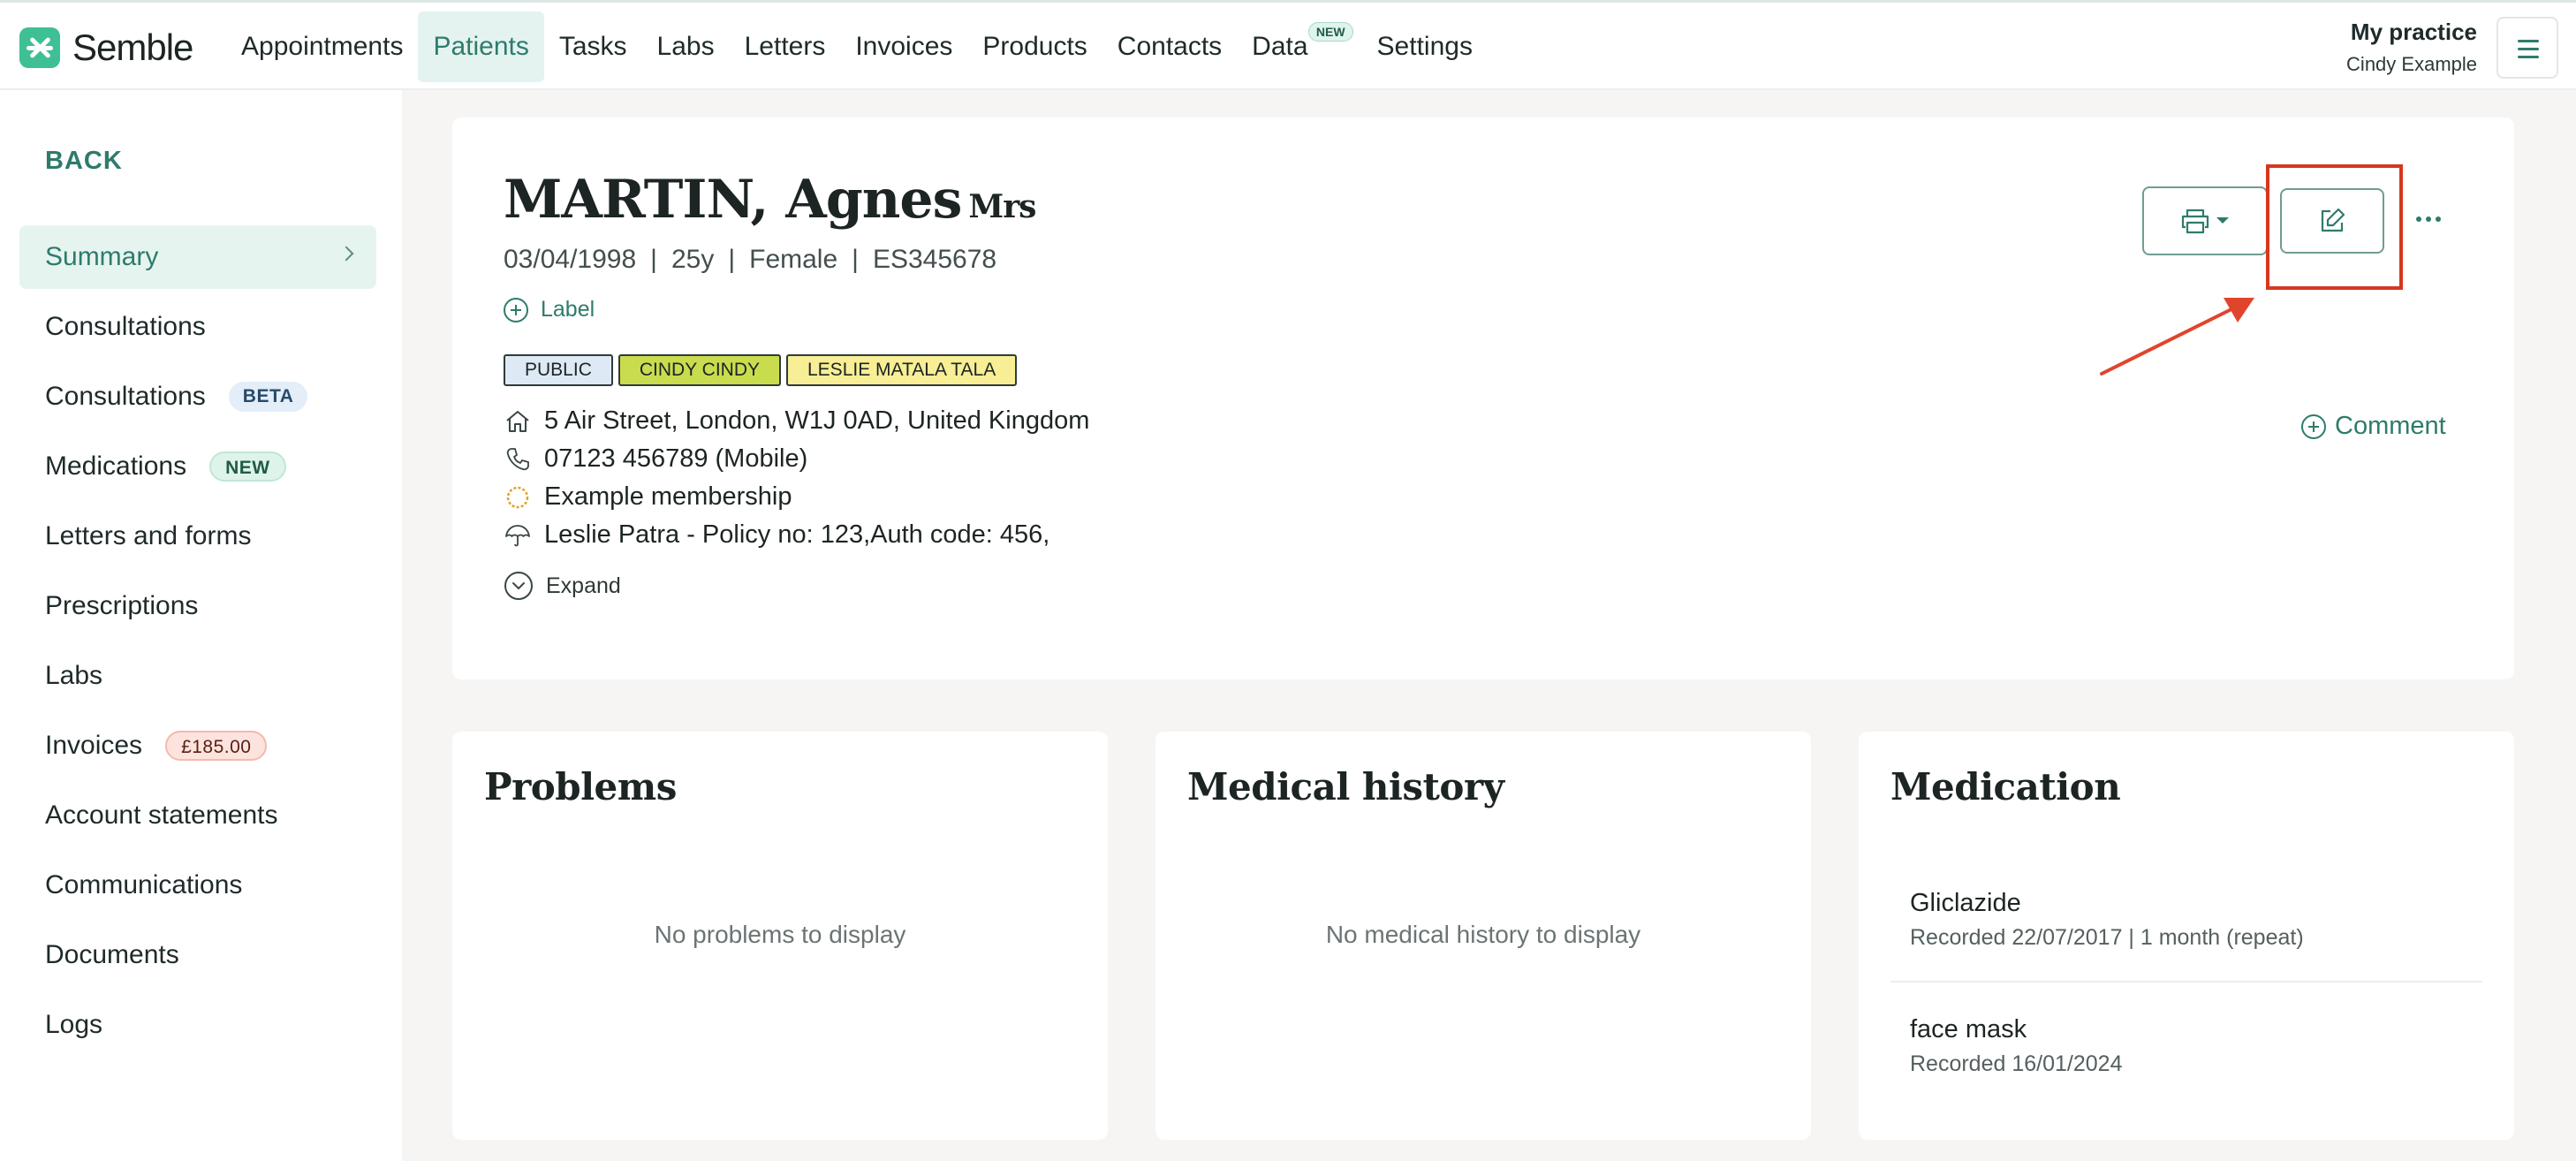  Describe the element at coordinates (686, 46) in the screenshot. I see `nav-labs: Labs` at that location.